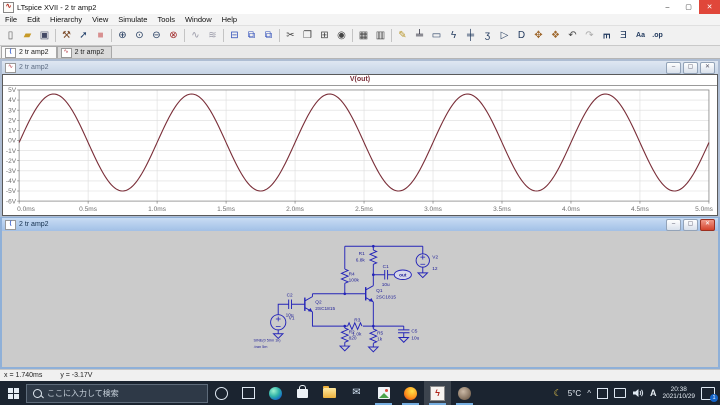 This screenshot has height=405, width=720. I want to click on taskbar-mail-icon: ✉, so click(356, 393).